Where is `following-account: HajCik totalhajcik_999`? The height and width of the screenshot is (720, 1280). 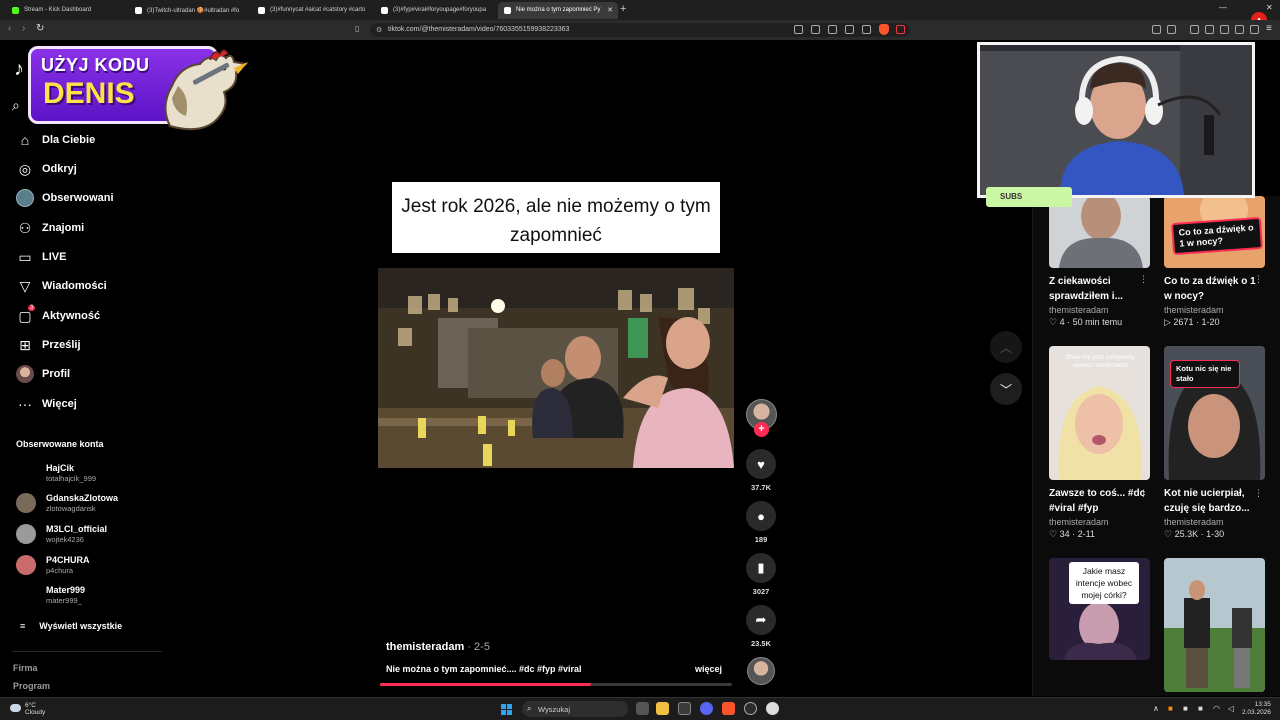
following-account: HajCik totalhajcik_999 is located at coordinates (91, 474).